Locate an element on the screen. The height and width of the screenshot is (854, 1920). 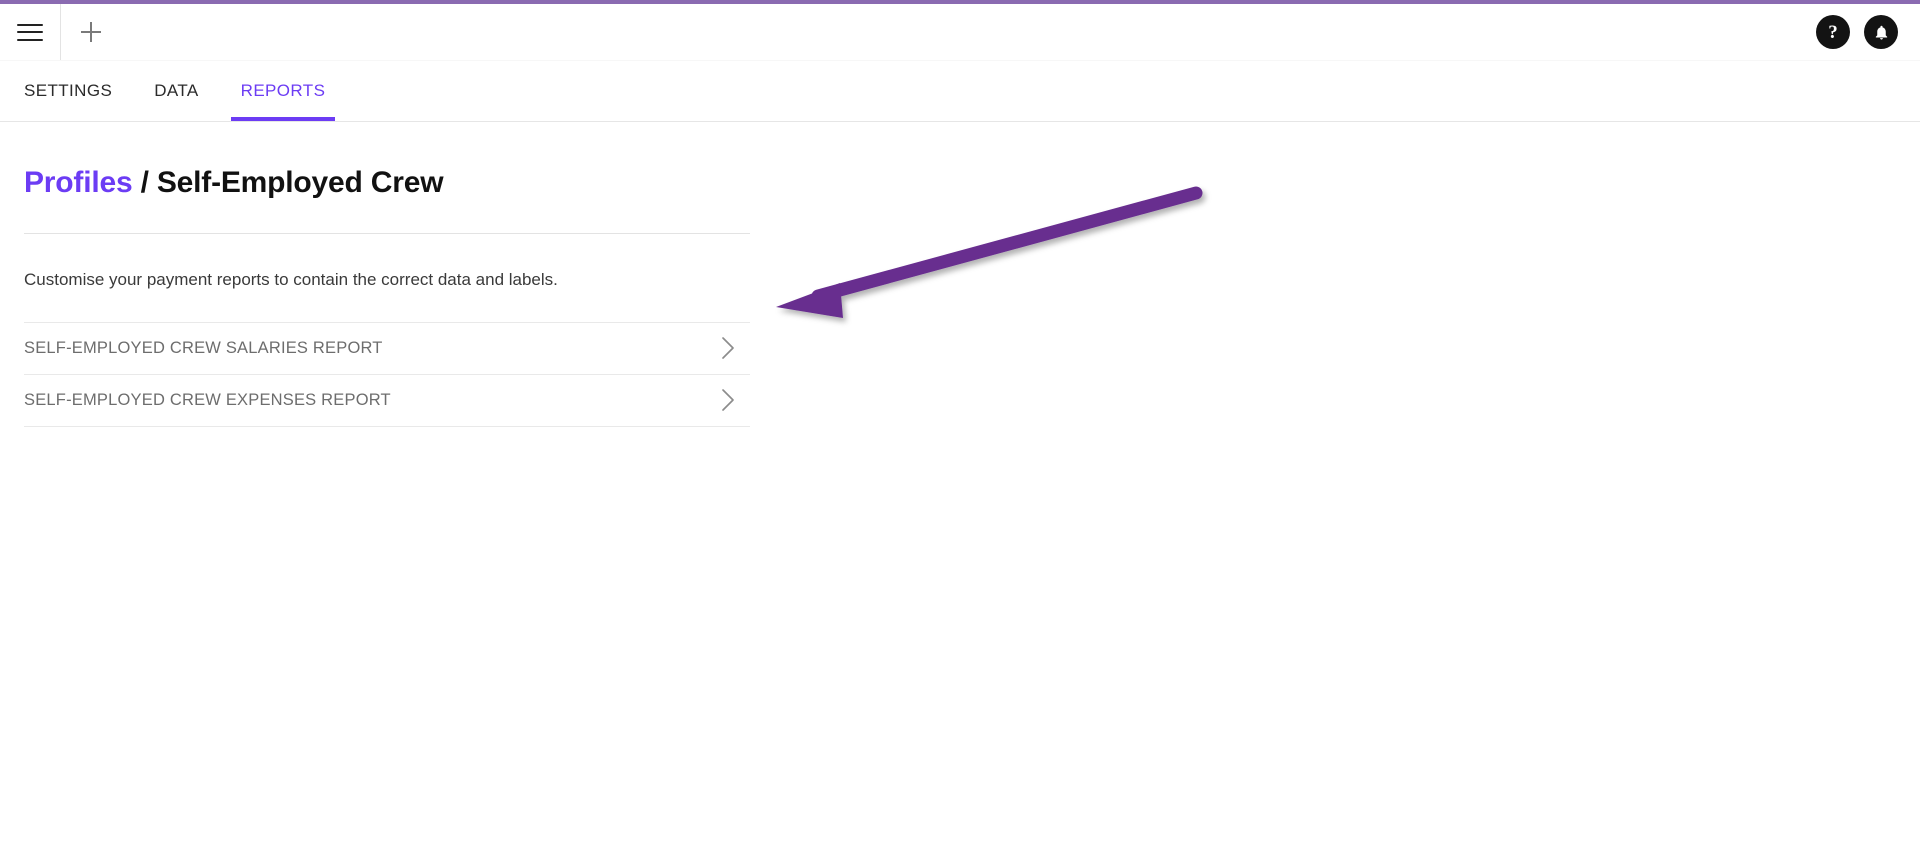
section-tab-bar: SETTINGS DATA REPORTS is located at coordinates (960, 91).